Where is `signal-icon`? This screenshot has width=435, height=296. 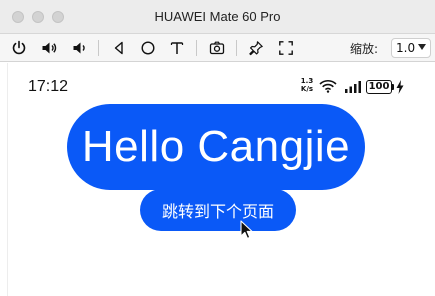
signal-icon is located at coordinates (353, 87).